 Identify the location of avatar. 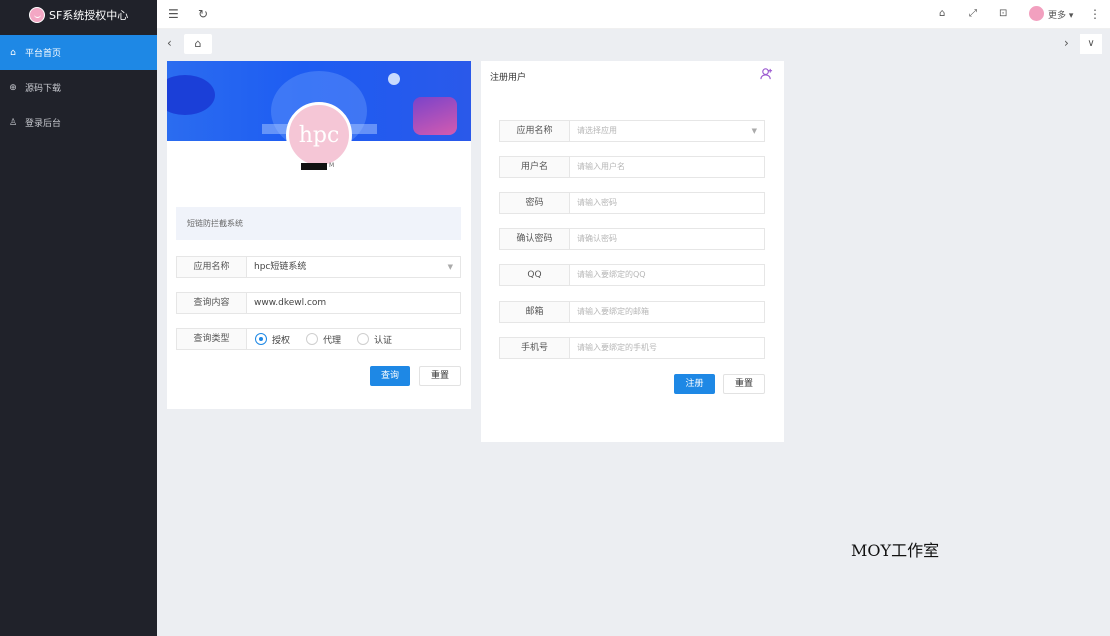
(1036, 13).